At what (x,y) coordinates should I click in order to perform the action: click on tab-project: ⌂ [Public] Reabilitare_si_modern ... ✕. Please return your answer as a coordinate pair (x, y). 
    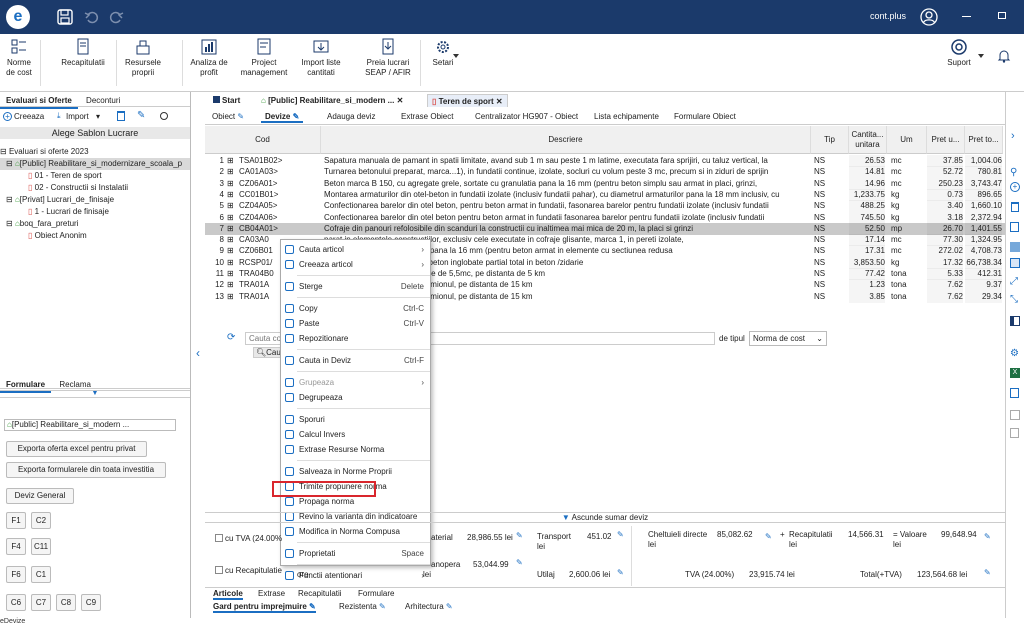
    Looking at the image, I should click on (332, 100).